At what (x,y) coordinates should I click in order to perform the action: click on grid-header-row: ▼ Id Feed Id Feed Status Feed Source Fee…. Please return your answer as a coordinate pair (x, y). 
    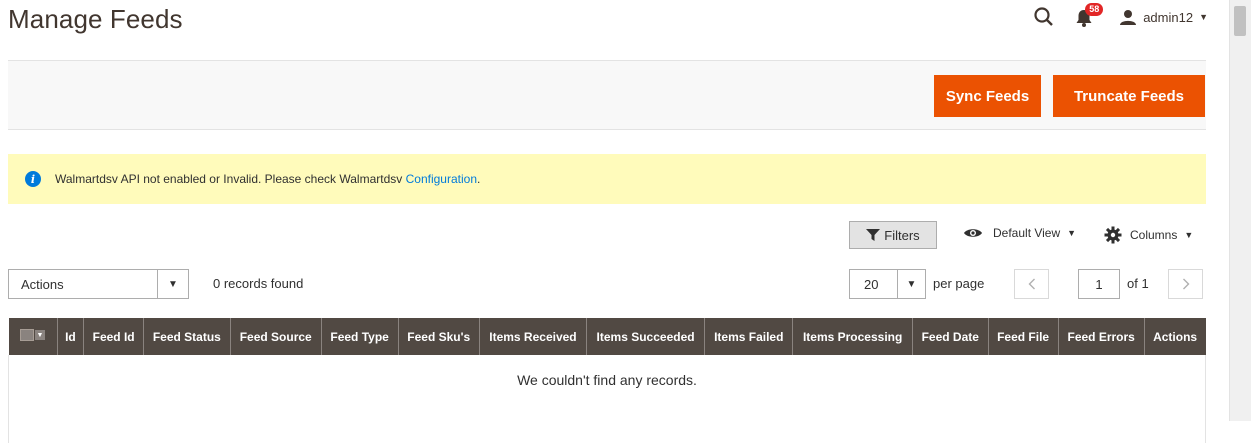
    Looking at the image, I should click on (607, 336).